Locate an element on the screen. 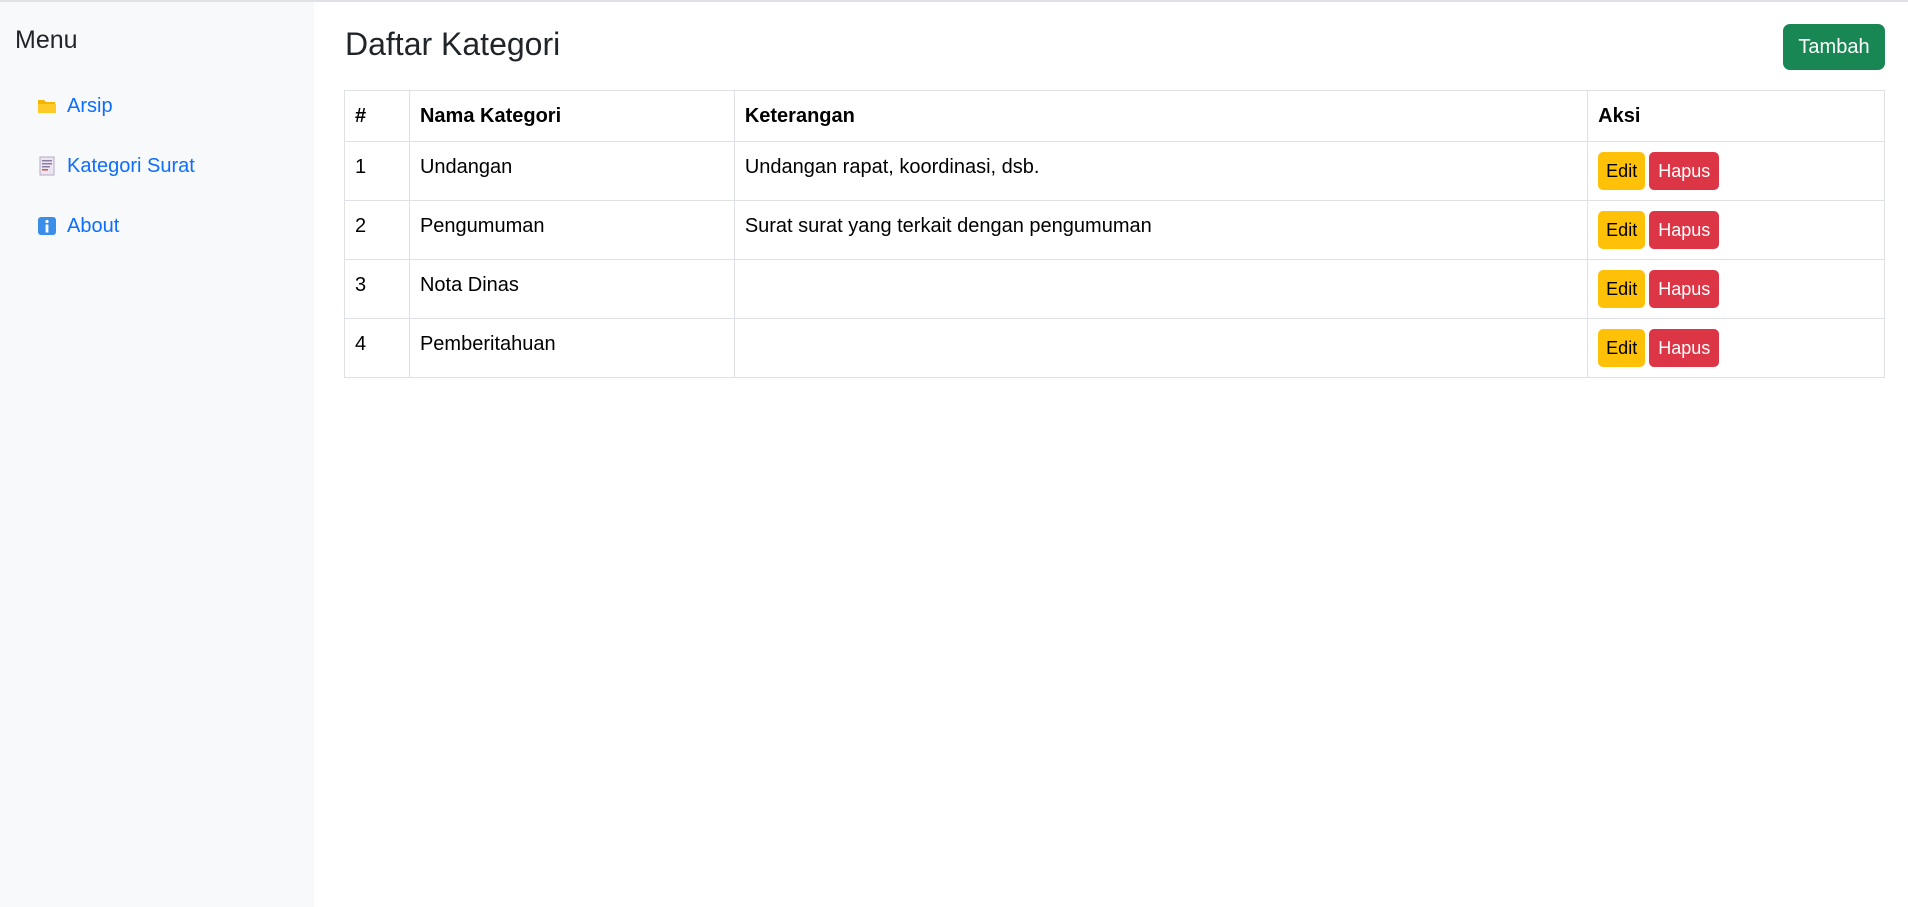 The width and height of the screenshot is (1908, 907). cell-number: 3 is located at coordinates (377, 289).